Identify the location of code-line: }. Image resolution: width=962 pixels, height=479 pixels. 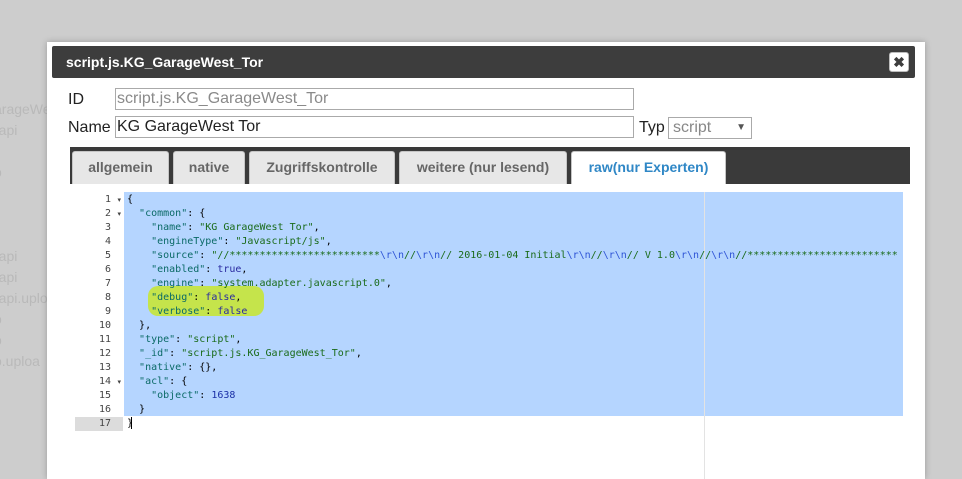
(142, 409).